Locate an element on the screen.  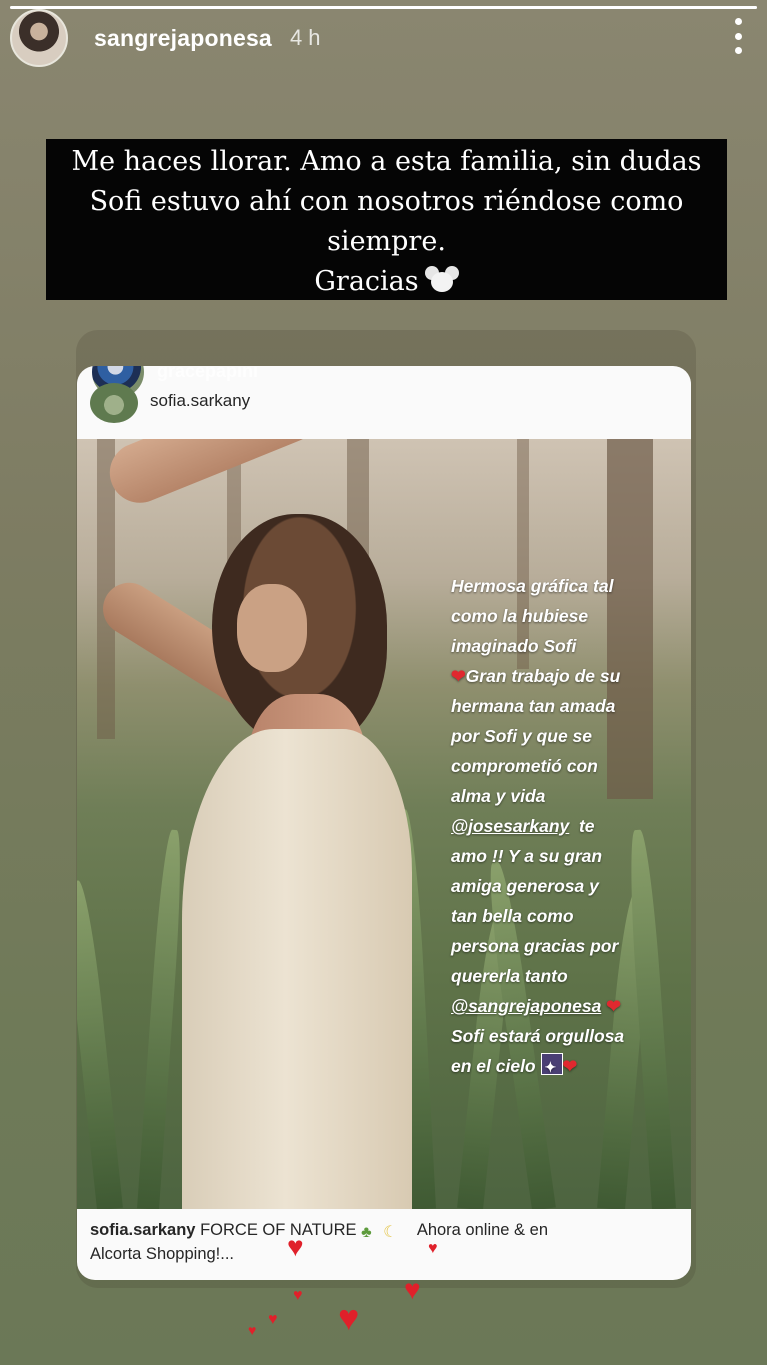
overlay-line: por Sofi y que se is located at coordinates (521, 736).